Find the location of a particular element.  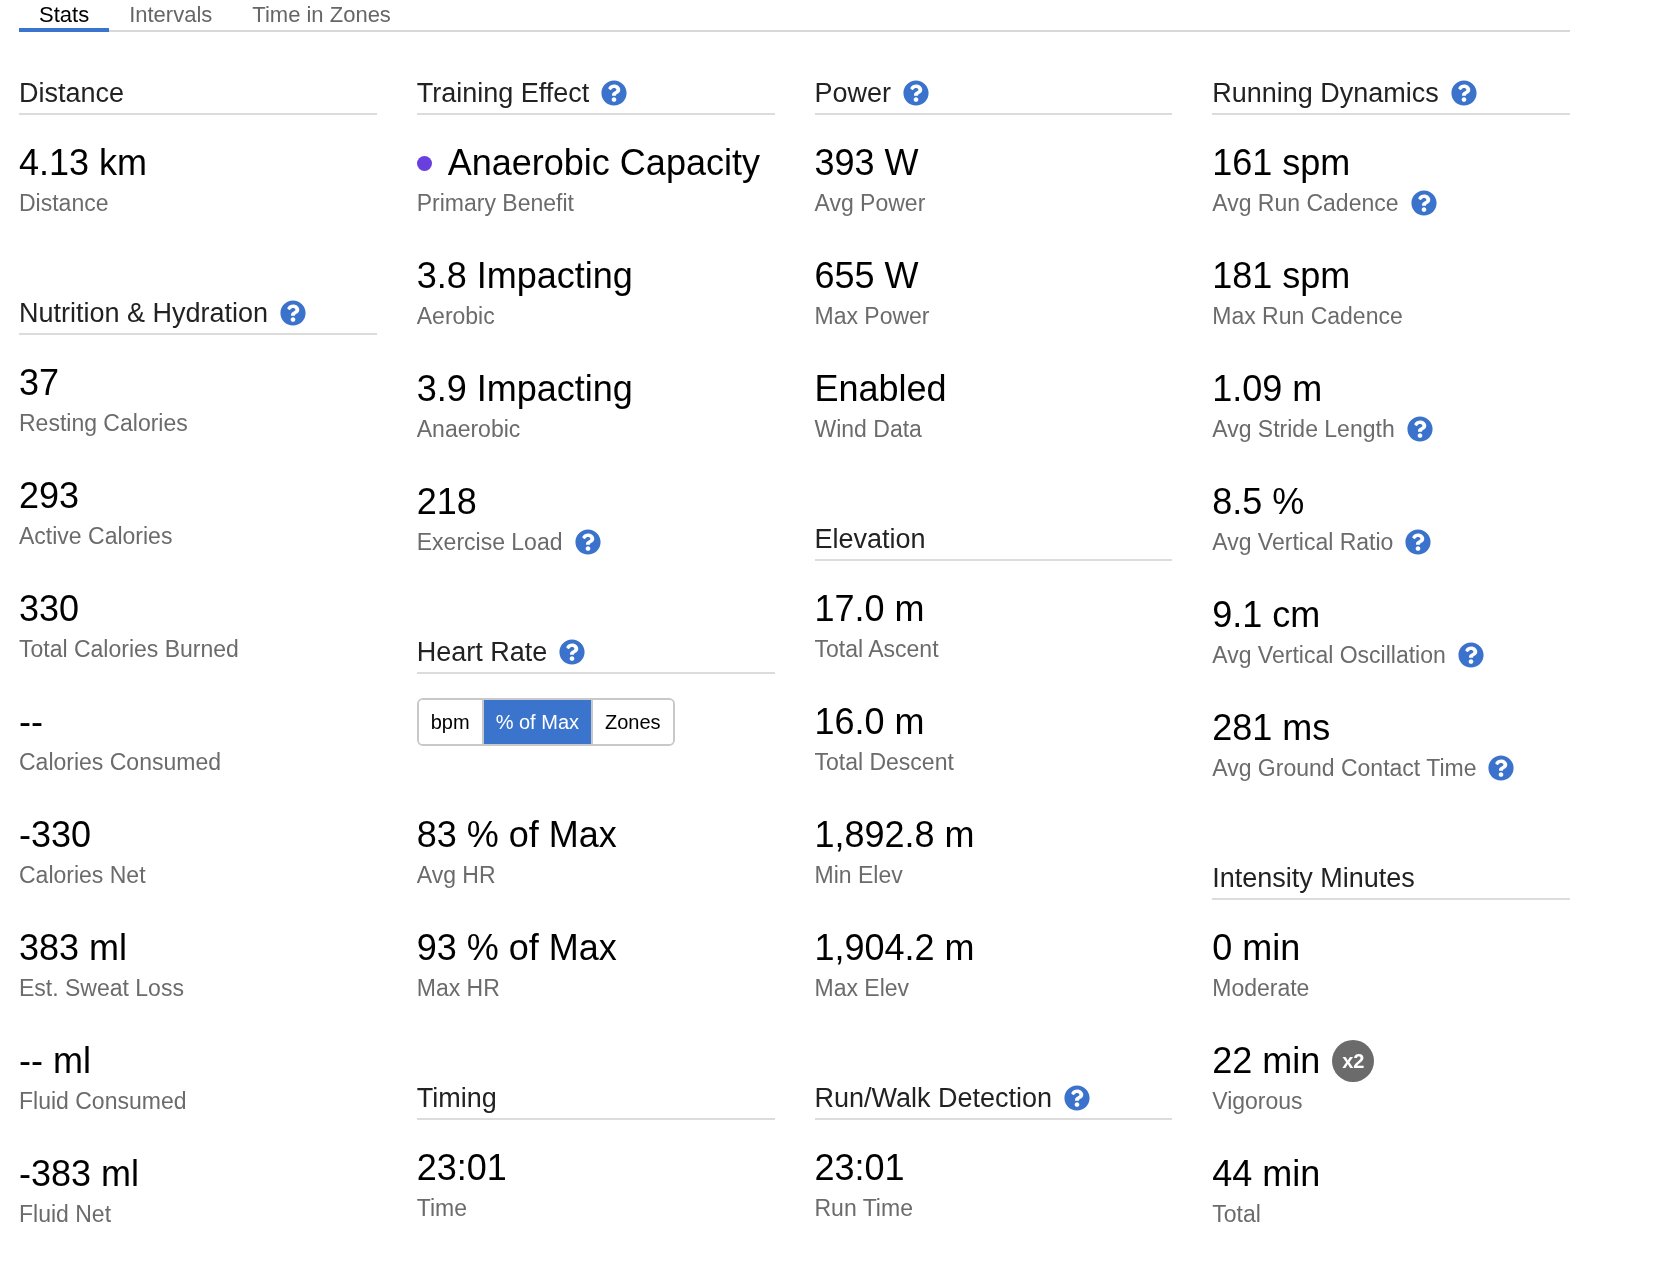

section-title: Heart Rate is located at coordinates (482, 652).